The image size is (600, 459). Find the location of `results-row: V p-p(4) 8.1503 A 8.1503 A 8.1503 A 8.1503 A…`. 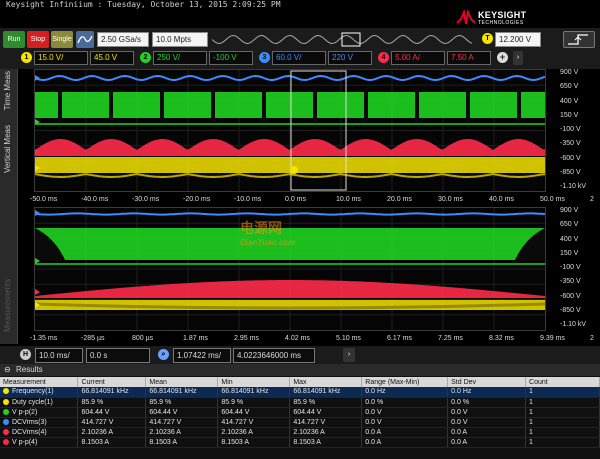

results-row: V p-p(4) 8.1503 A 8.1503 A 8.1503 A 8.1503 A… is located at coordinates (300, 442).